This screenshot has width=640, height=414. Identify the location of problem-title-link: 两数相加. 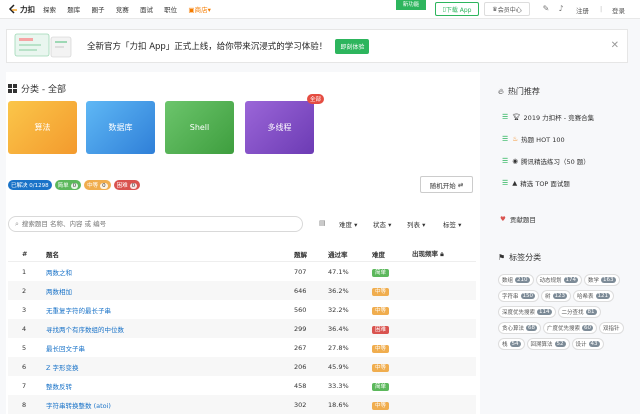
(170, 291).